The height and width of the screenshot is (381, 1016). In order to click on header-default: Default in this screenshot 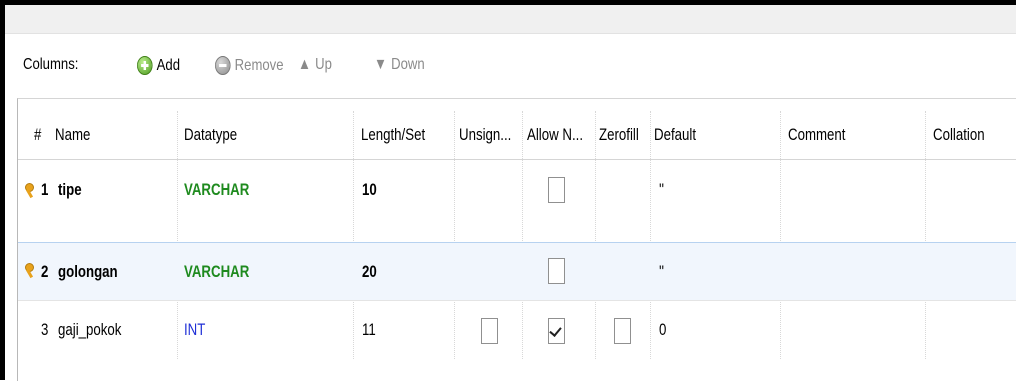, I will do `click(681, 135)`.